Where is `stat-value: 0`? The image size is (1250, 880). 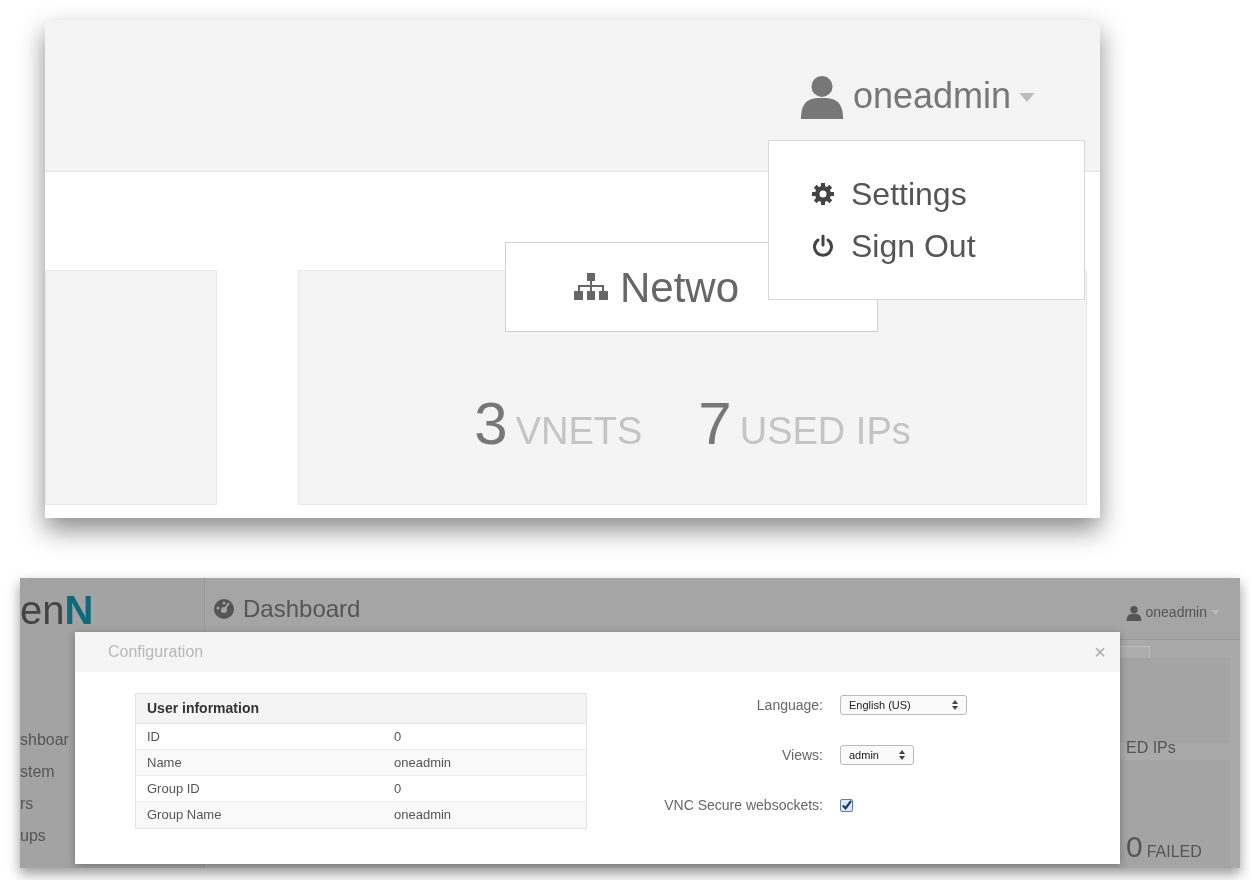
stat-value: 0 is located at coordinates (1134, 847).